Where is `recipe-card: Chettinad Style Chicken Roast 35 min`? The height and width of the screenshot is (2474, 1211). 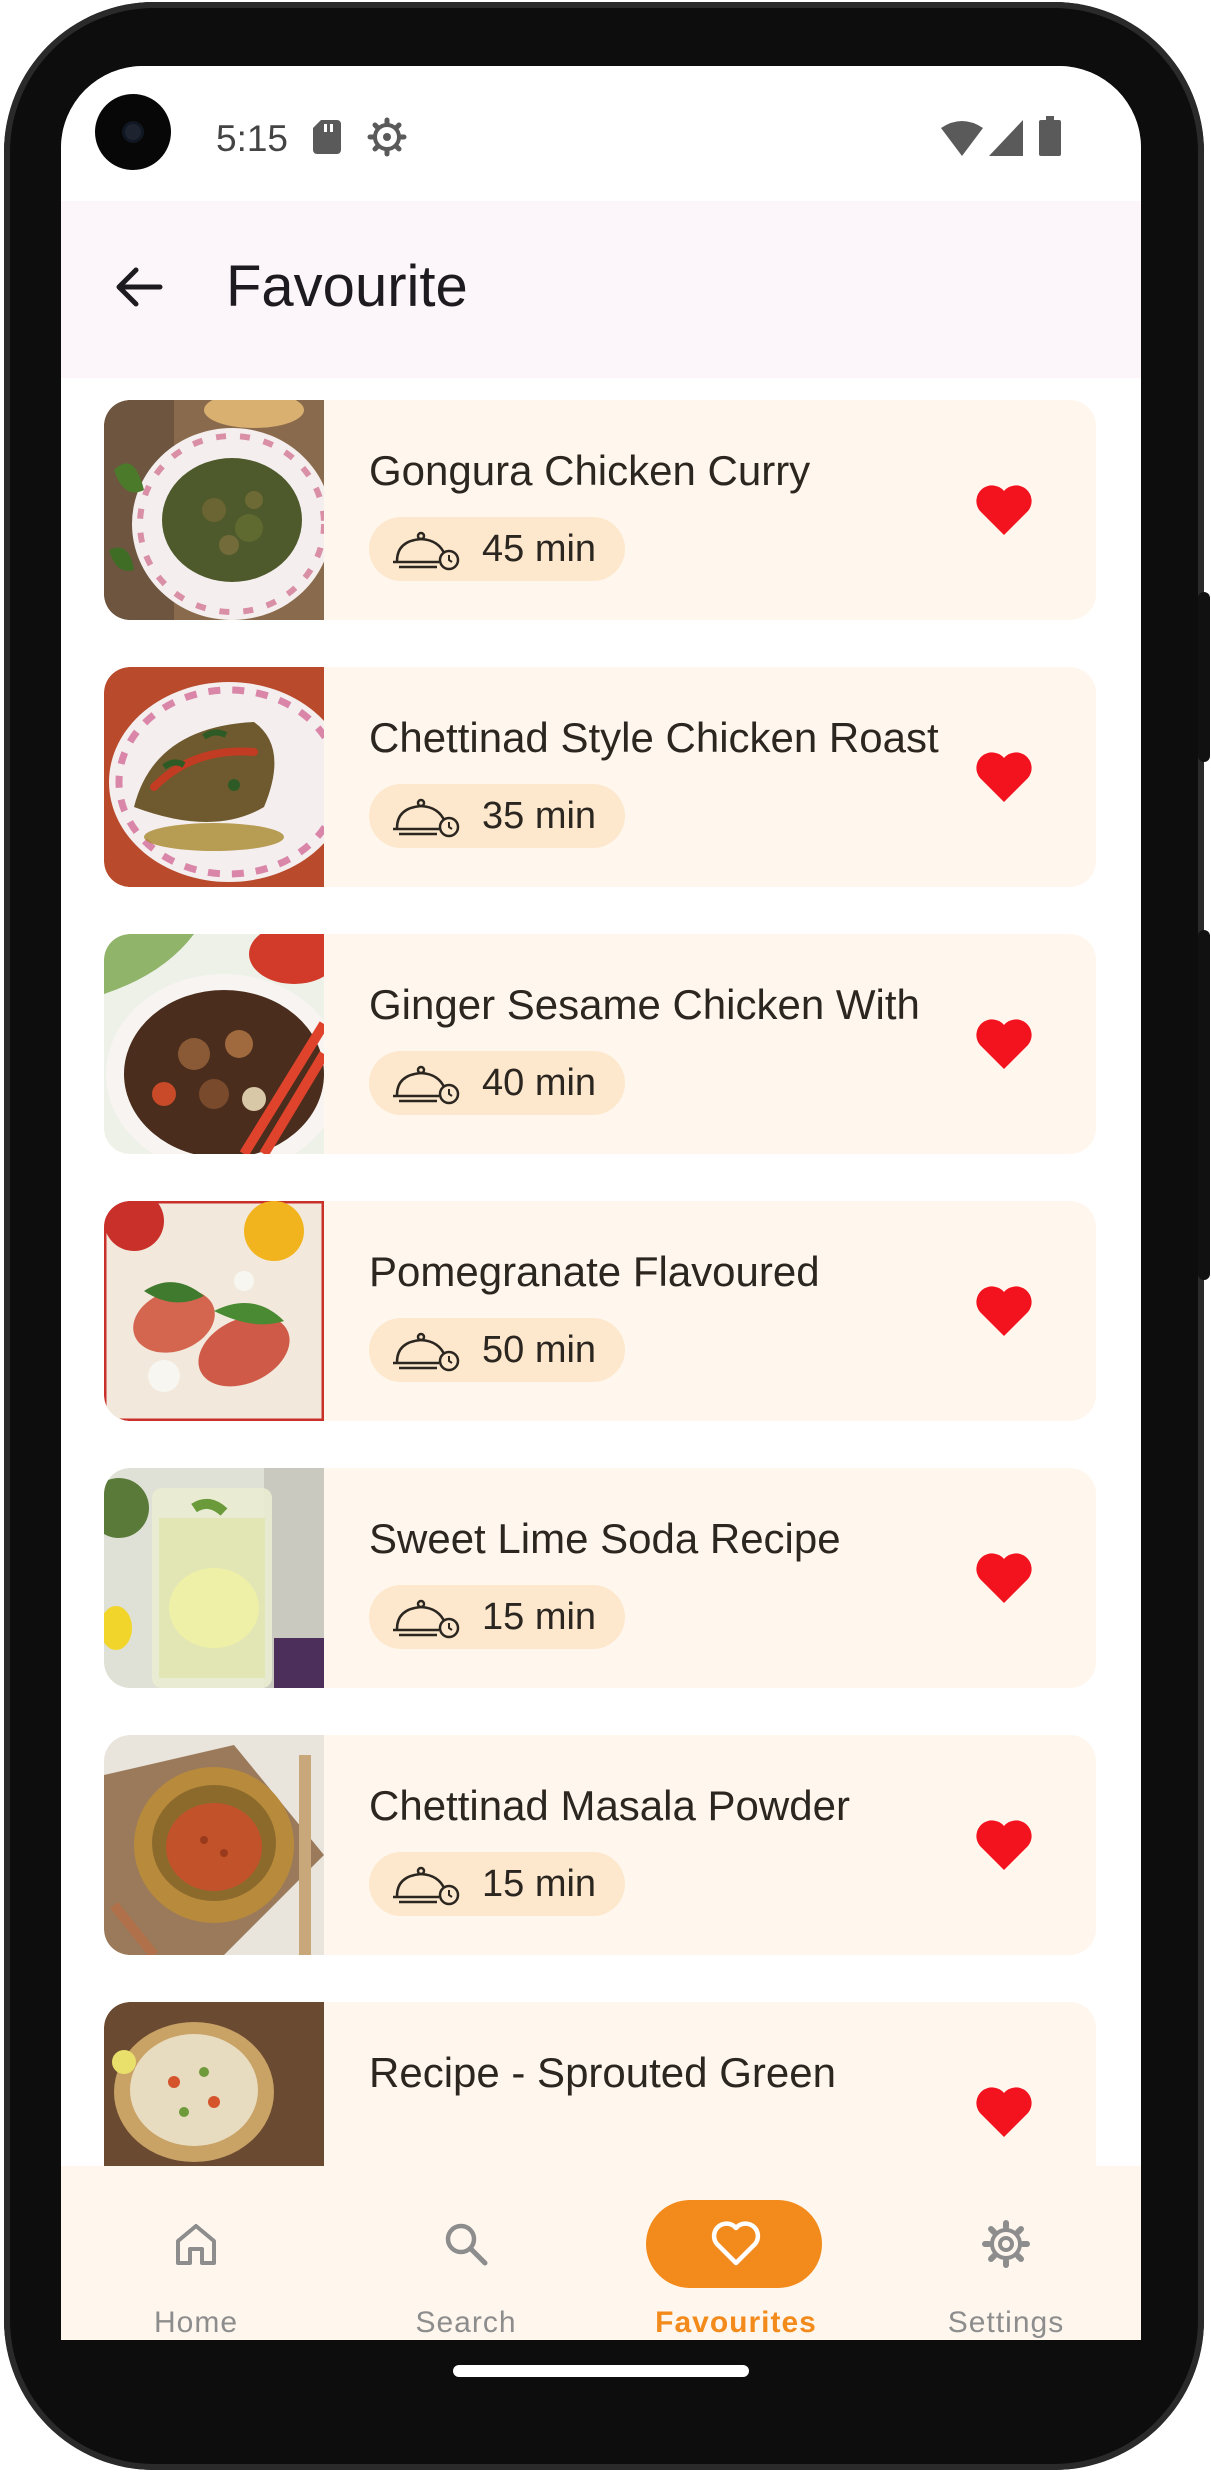 recipe-card: Chettinad Style Chicken Roast 35 min is located at coordinates (600, 777).